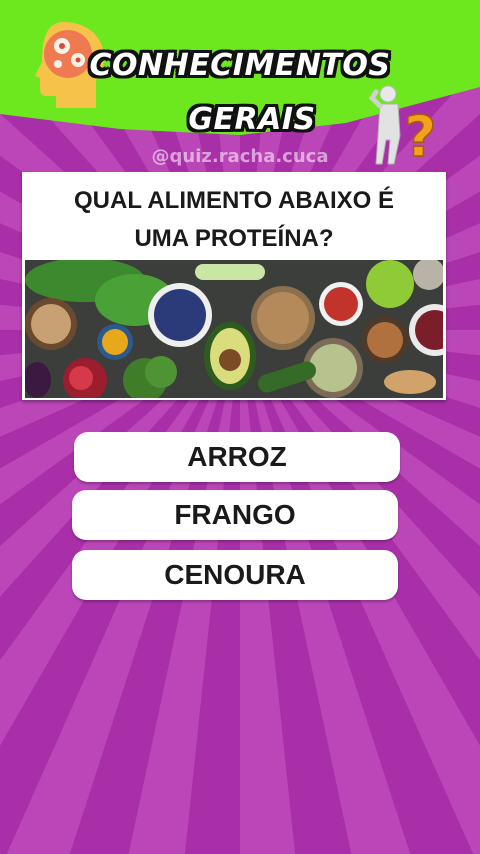  What do you see at coordinates (233, 200) in the screenshot?
I see `question-line-1: QUAL ALIMENTO ABAIXO É` at bounding box center [233, 200].